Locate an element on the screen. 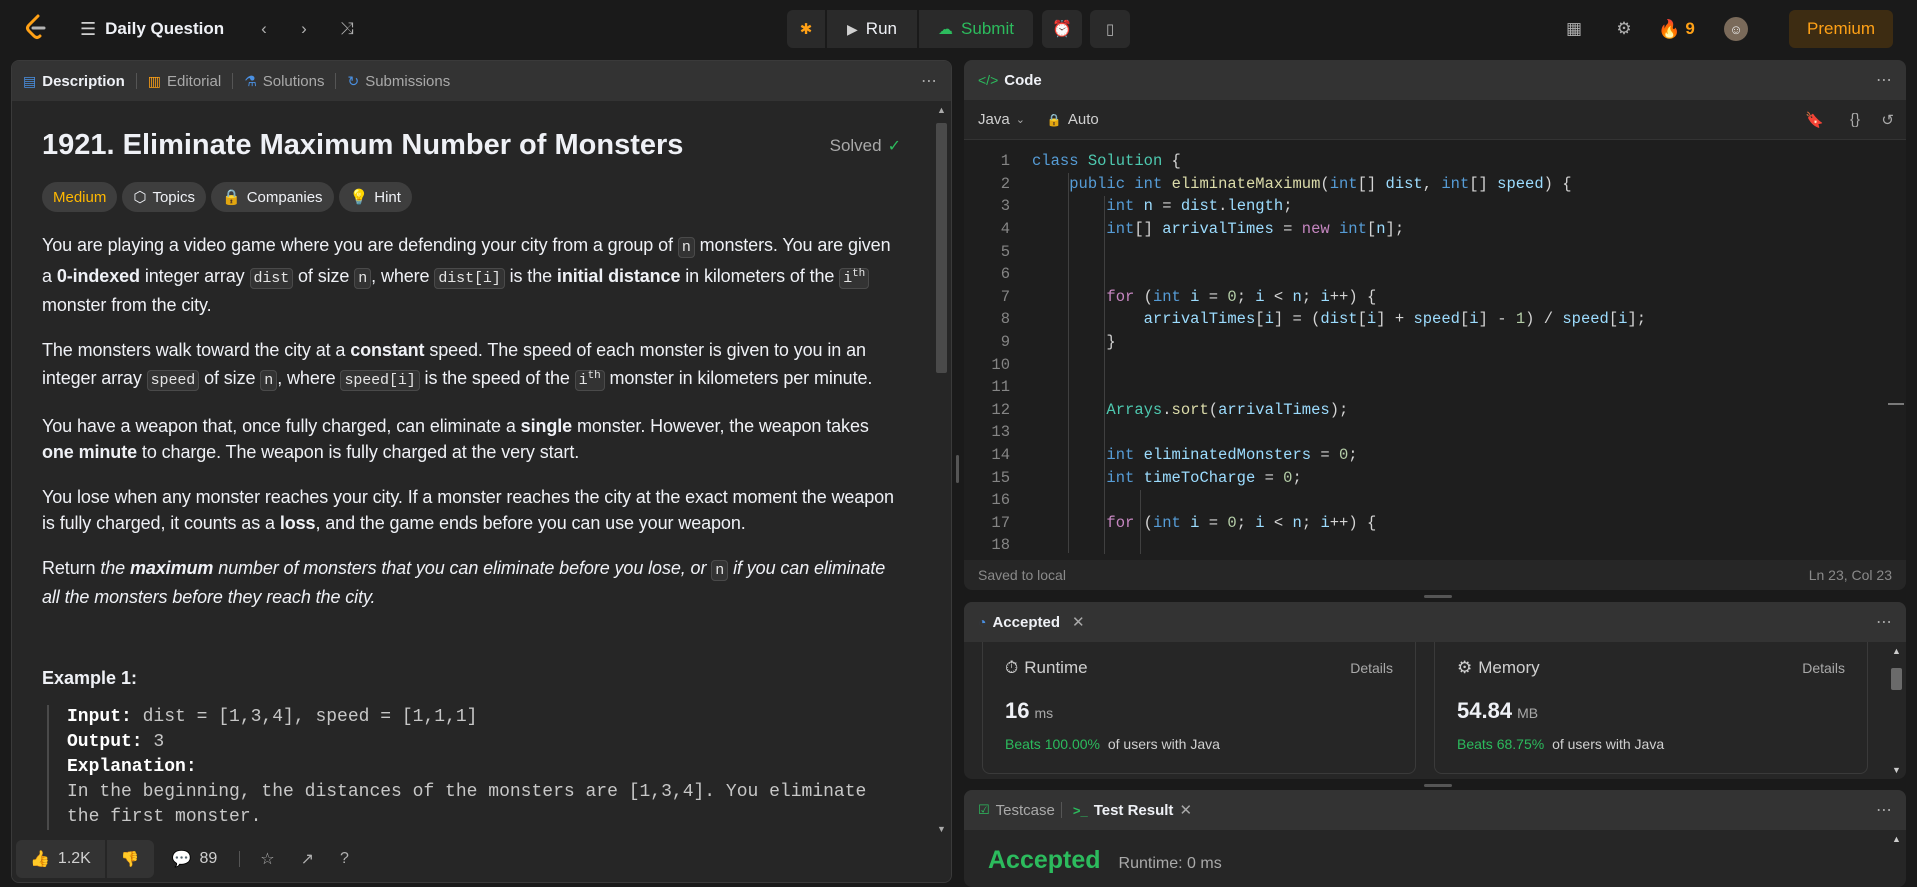  help-icon: ? is located at coordinates (344, 858).